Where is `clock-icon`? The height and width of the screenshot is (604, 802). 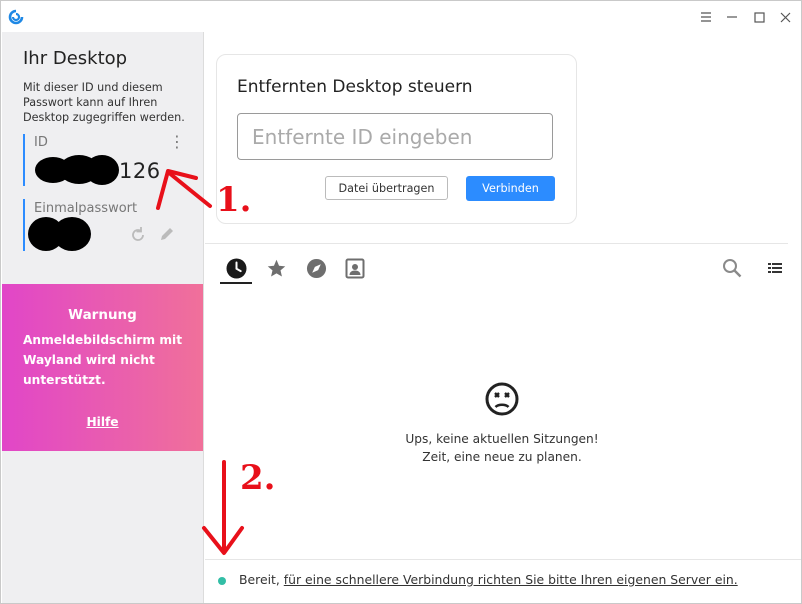
clock-icon is located at coordinates (236, 268).